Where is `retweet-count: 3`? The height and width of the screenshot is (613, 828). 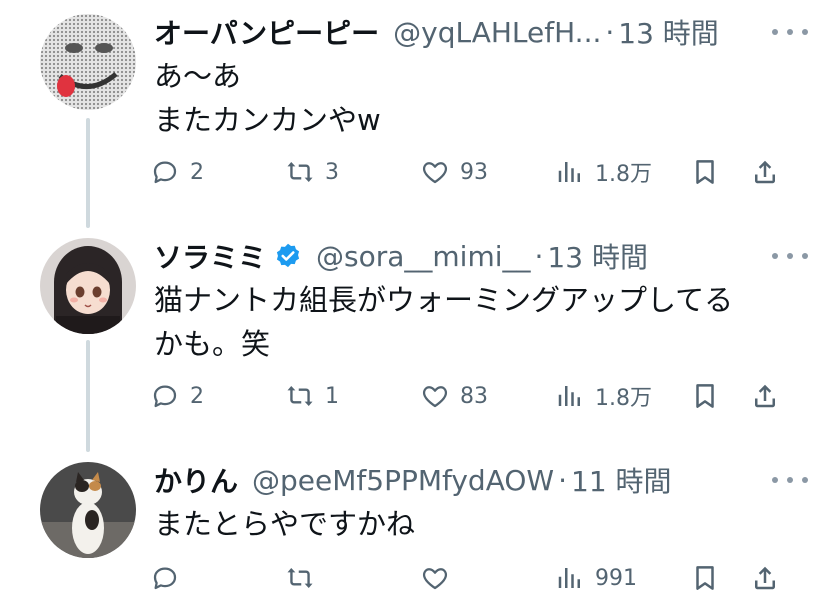 retweet-count: 3 is located at coordinates (332, 172).